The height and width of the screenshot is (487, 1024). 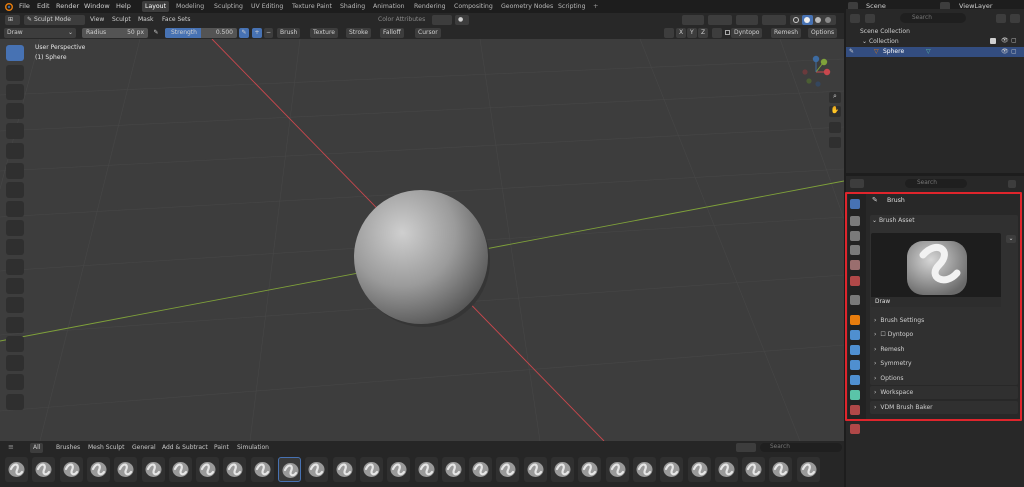 I want to click on line-project-tool-icon, so click(x=15, y=228).